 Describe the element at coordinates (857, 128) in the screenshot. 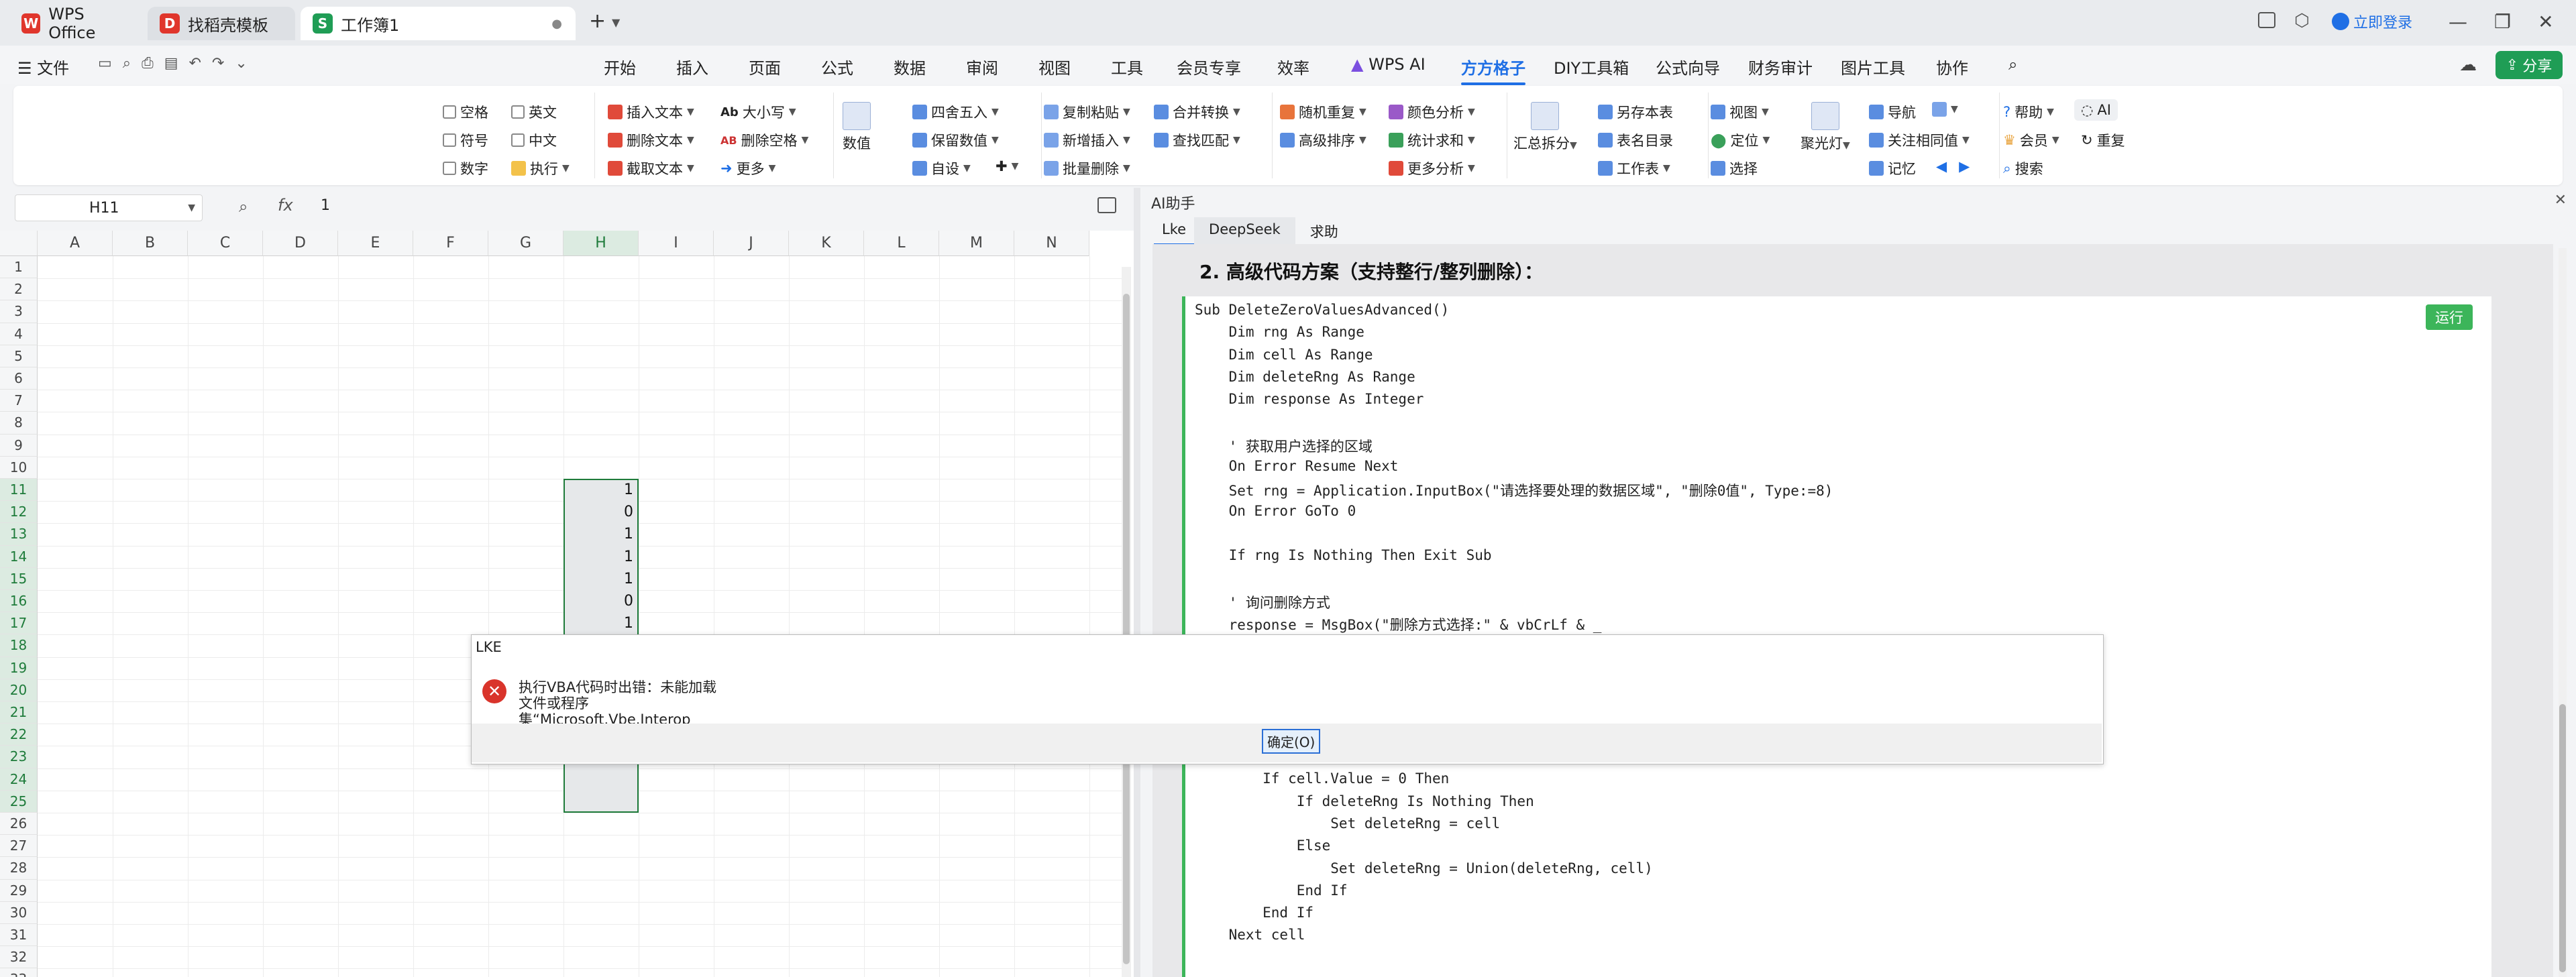

I see `numbers-button: 数值` at that location.